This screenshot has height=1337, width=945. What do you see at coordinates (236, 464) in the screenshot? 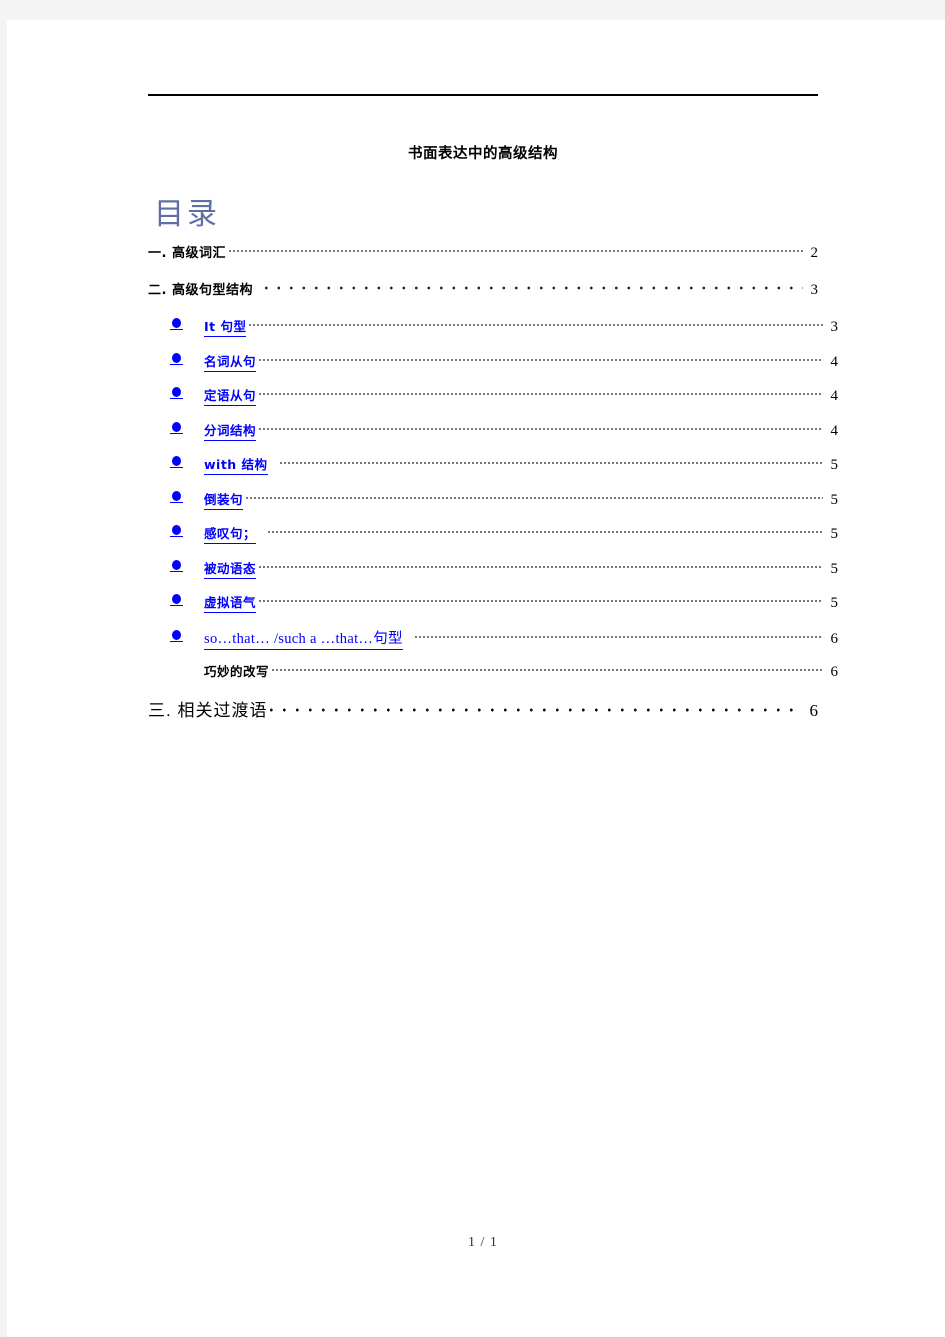
I see `toc-entry-label: with 结构` at bounding box center [236, 464].